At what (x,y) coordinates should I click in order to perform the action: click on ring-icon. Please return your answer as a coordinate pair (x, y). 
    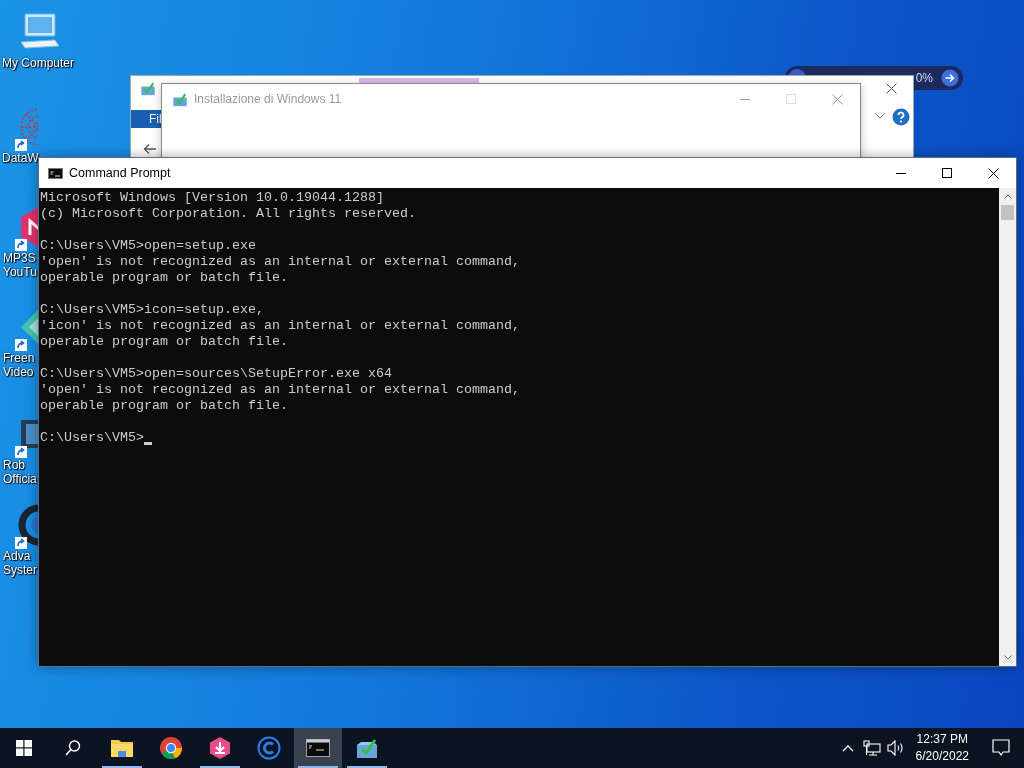
    Looking at the image, I should click on (27, 525).